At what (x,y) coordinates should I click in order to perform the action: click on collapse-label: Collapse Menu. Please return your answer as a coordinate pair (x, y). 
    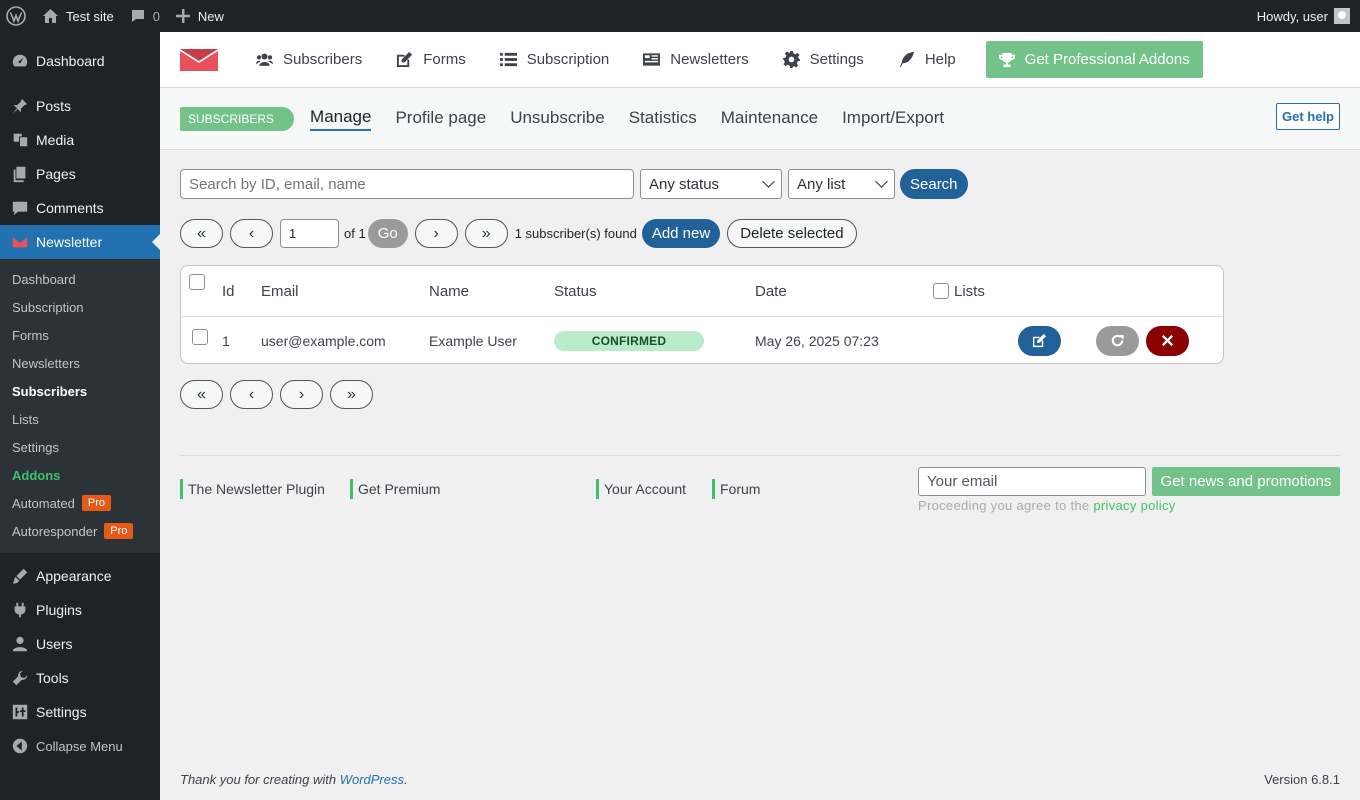
    Looking at the image, I should click on (79, 746).